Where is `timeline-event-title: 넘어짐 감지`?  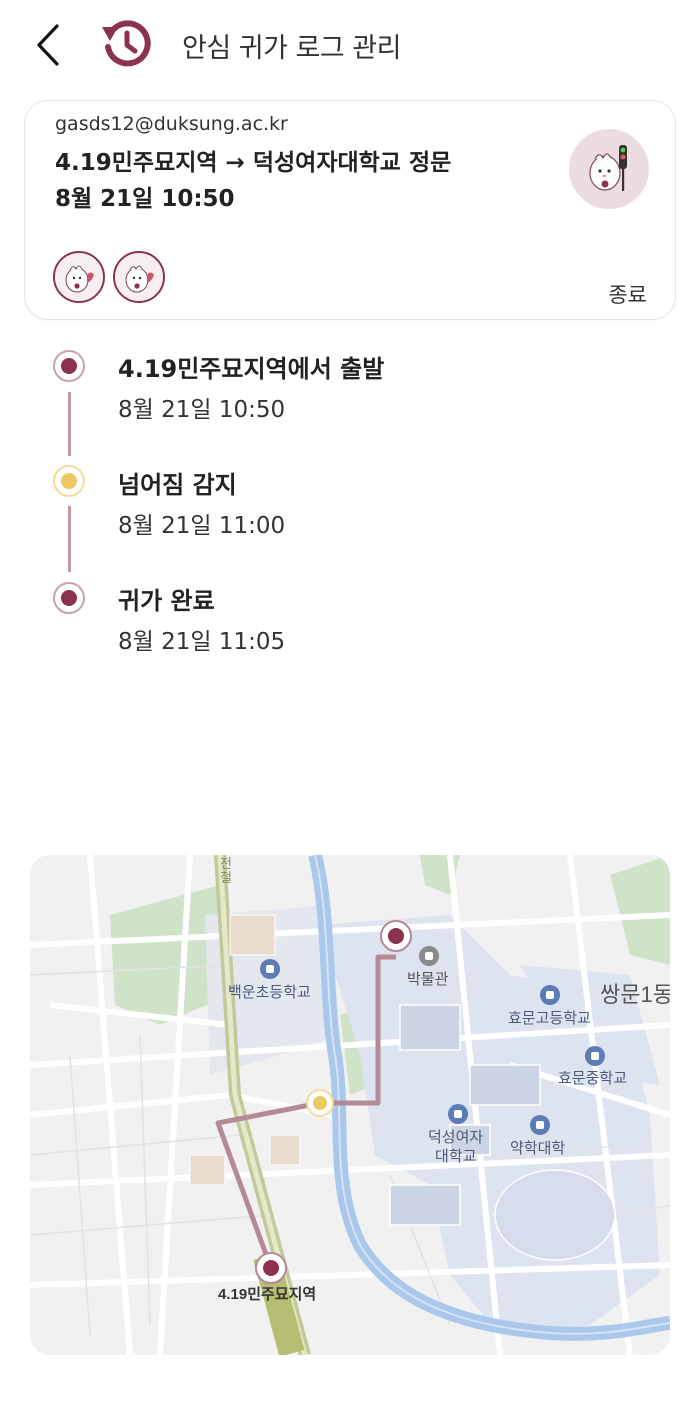 timeline-event-title: 넘어짐 감지 is located at coordinates (177, 485).